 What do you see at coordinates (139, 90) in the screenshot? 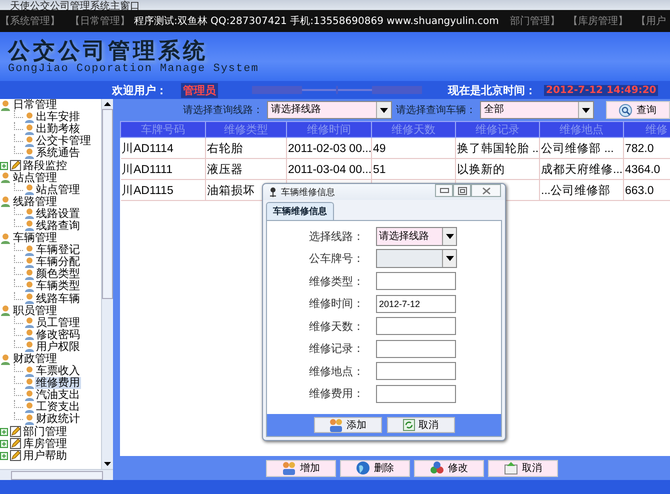
I see `welcome-label: 欢迎用户：` at bounding box center [139, 90].